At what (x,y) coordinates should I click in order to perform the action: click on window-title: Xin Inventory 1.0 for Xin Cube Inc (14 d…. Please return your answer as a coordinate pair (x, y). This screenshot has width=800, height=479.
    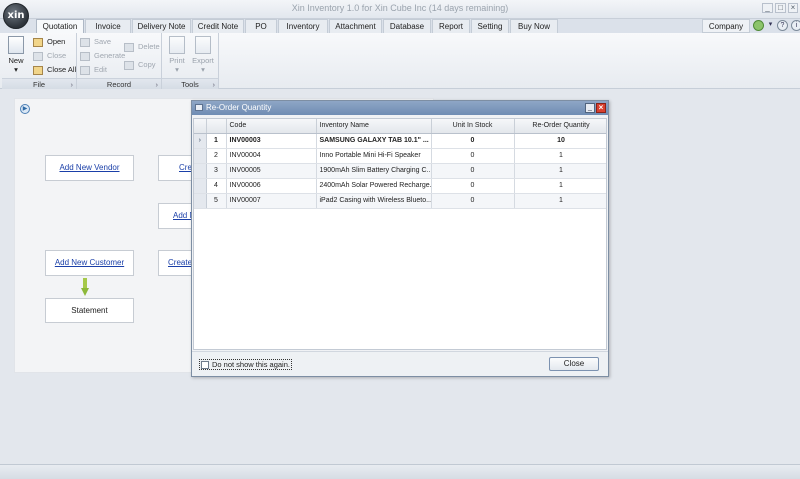
    Looking at the image, I should click on (400, 8).